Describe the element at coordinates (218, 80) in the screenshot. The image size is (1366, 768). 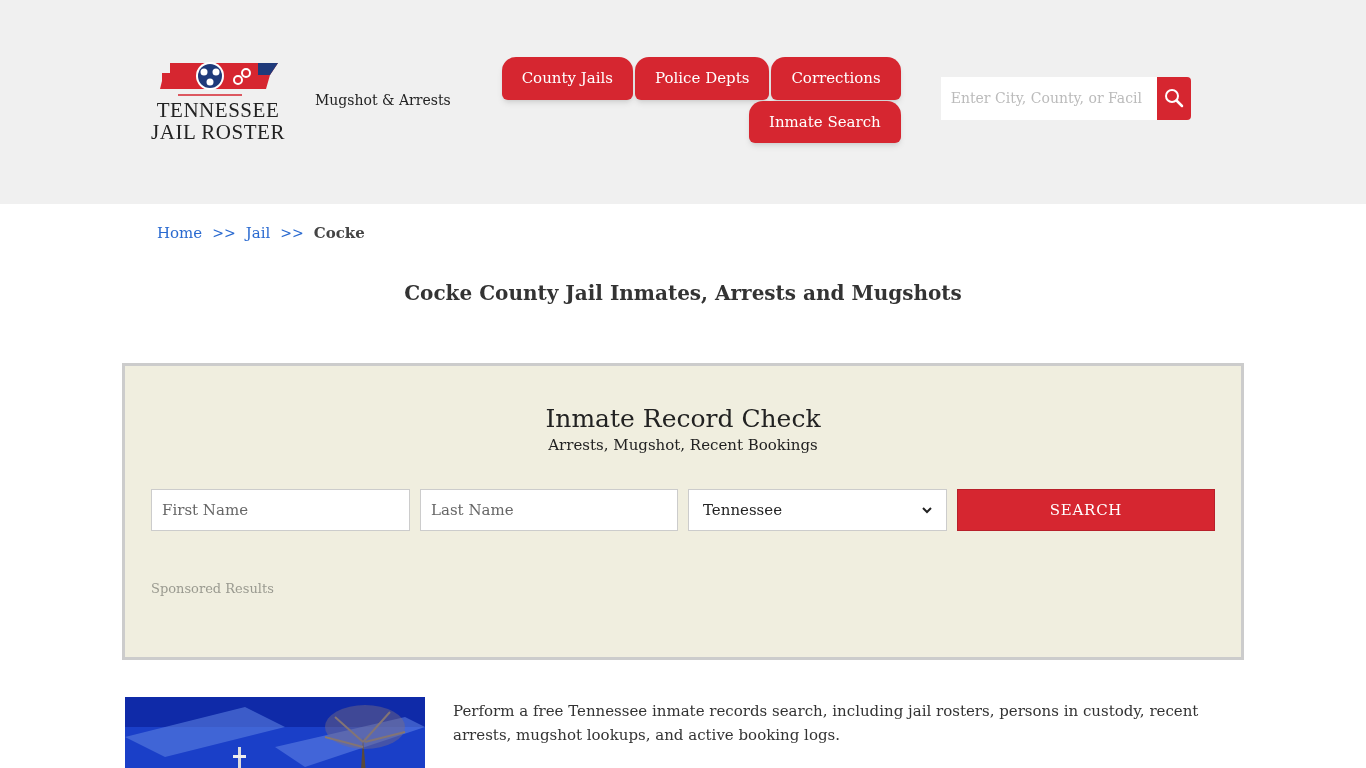
I see `tennessee-map-logo-icon` at that location.